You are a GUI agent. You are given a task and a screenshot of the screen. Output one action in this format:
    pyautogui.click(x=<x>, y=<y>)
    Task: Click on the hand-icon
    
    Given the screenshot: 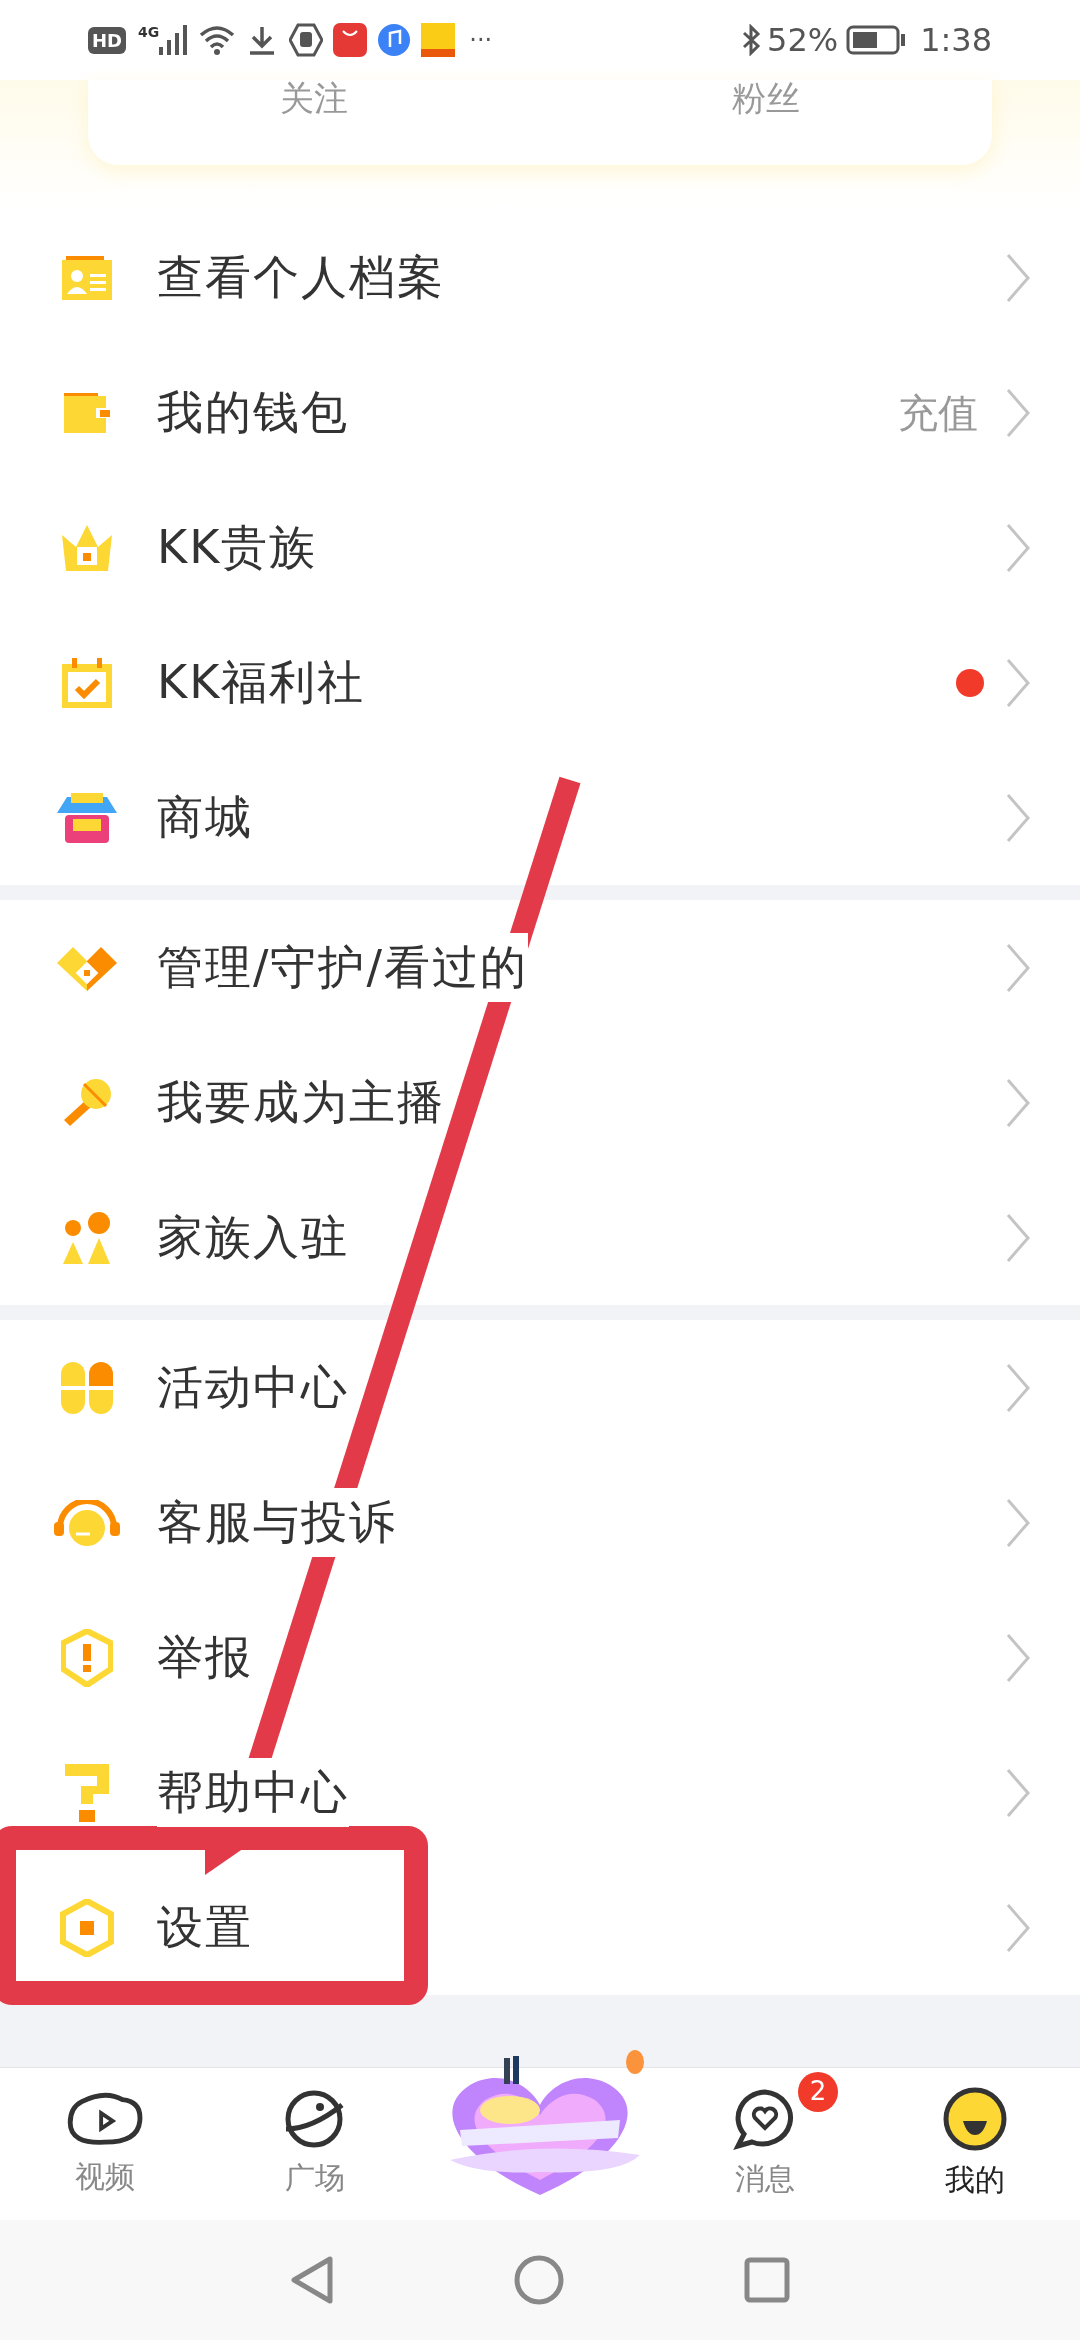 What is the action you would take?
    pyautogui.click(x=306, y=40)
    